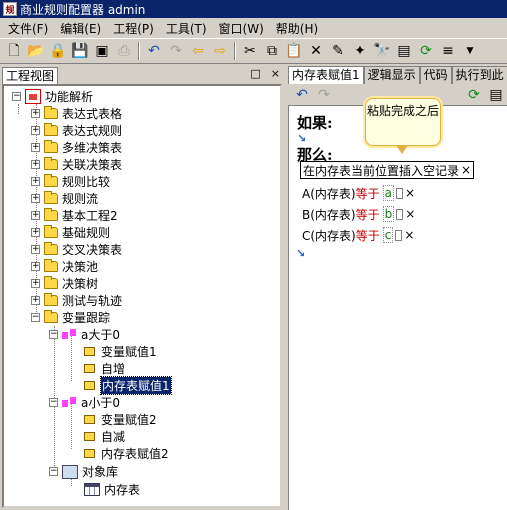 The height and width of the screenshot is (510, 507). I want to click on tab-run-to-here: 执行到此, so click(479, 75).